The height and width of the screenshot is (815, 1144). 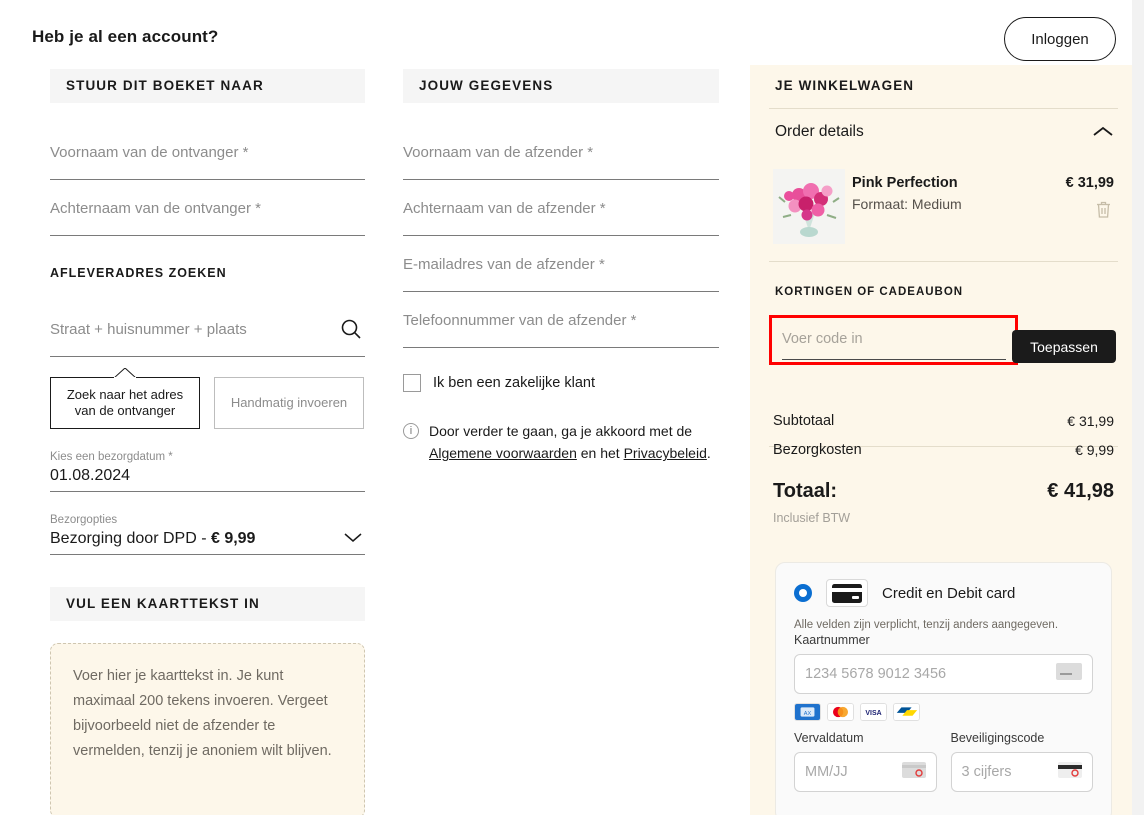 What do you see at coordinates (125, 373) in the screenshot?
I see `active-tab-notch` at bounding box center [125, 373].